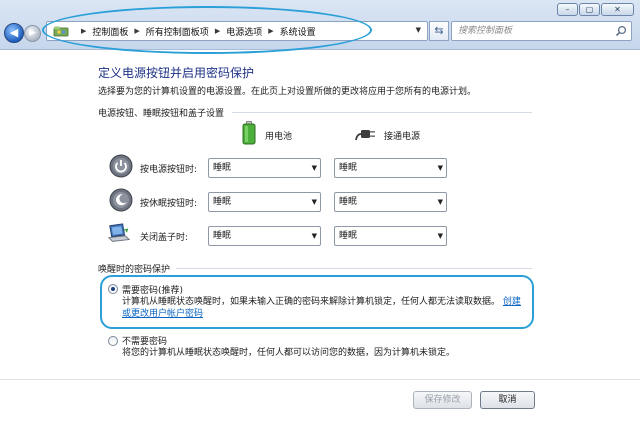 The image size is (640, 433). I want to click on buttons-section-heading: 电源按钮、睡眠按钮和盖子设置, so click(161, 114).